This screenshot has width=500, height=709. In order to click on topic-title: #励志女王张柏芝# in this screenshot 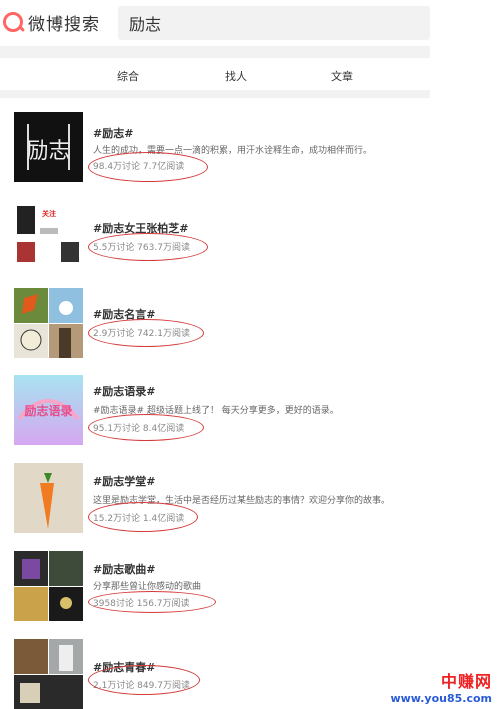, I will do `click(140, 228)`.